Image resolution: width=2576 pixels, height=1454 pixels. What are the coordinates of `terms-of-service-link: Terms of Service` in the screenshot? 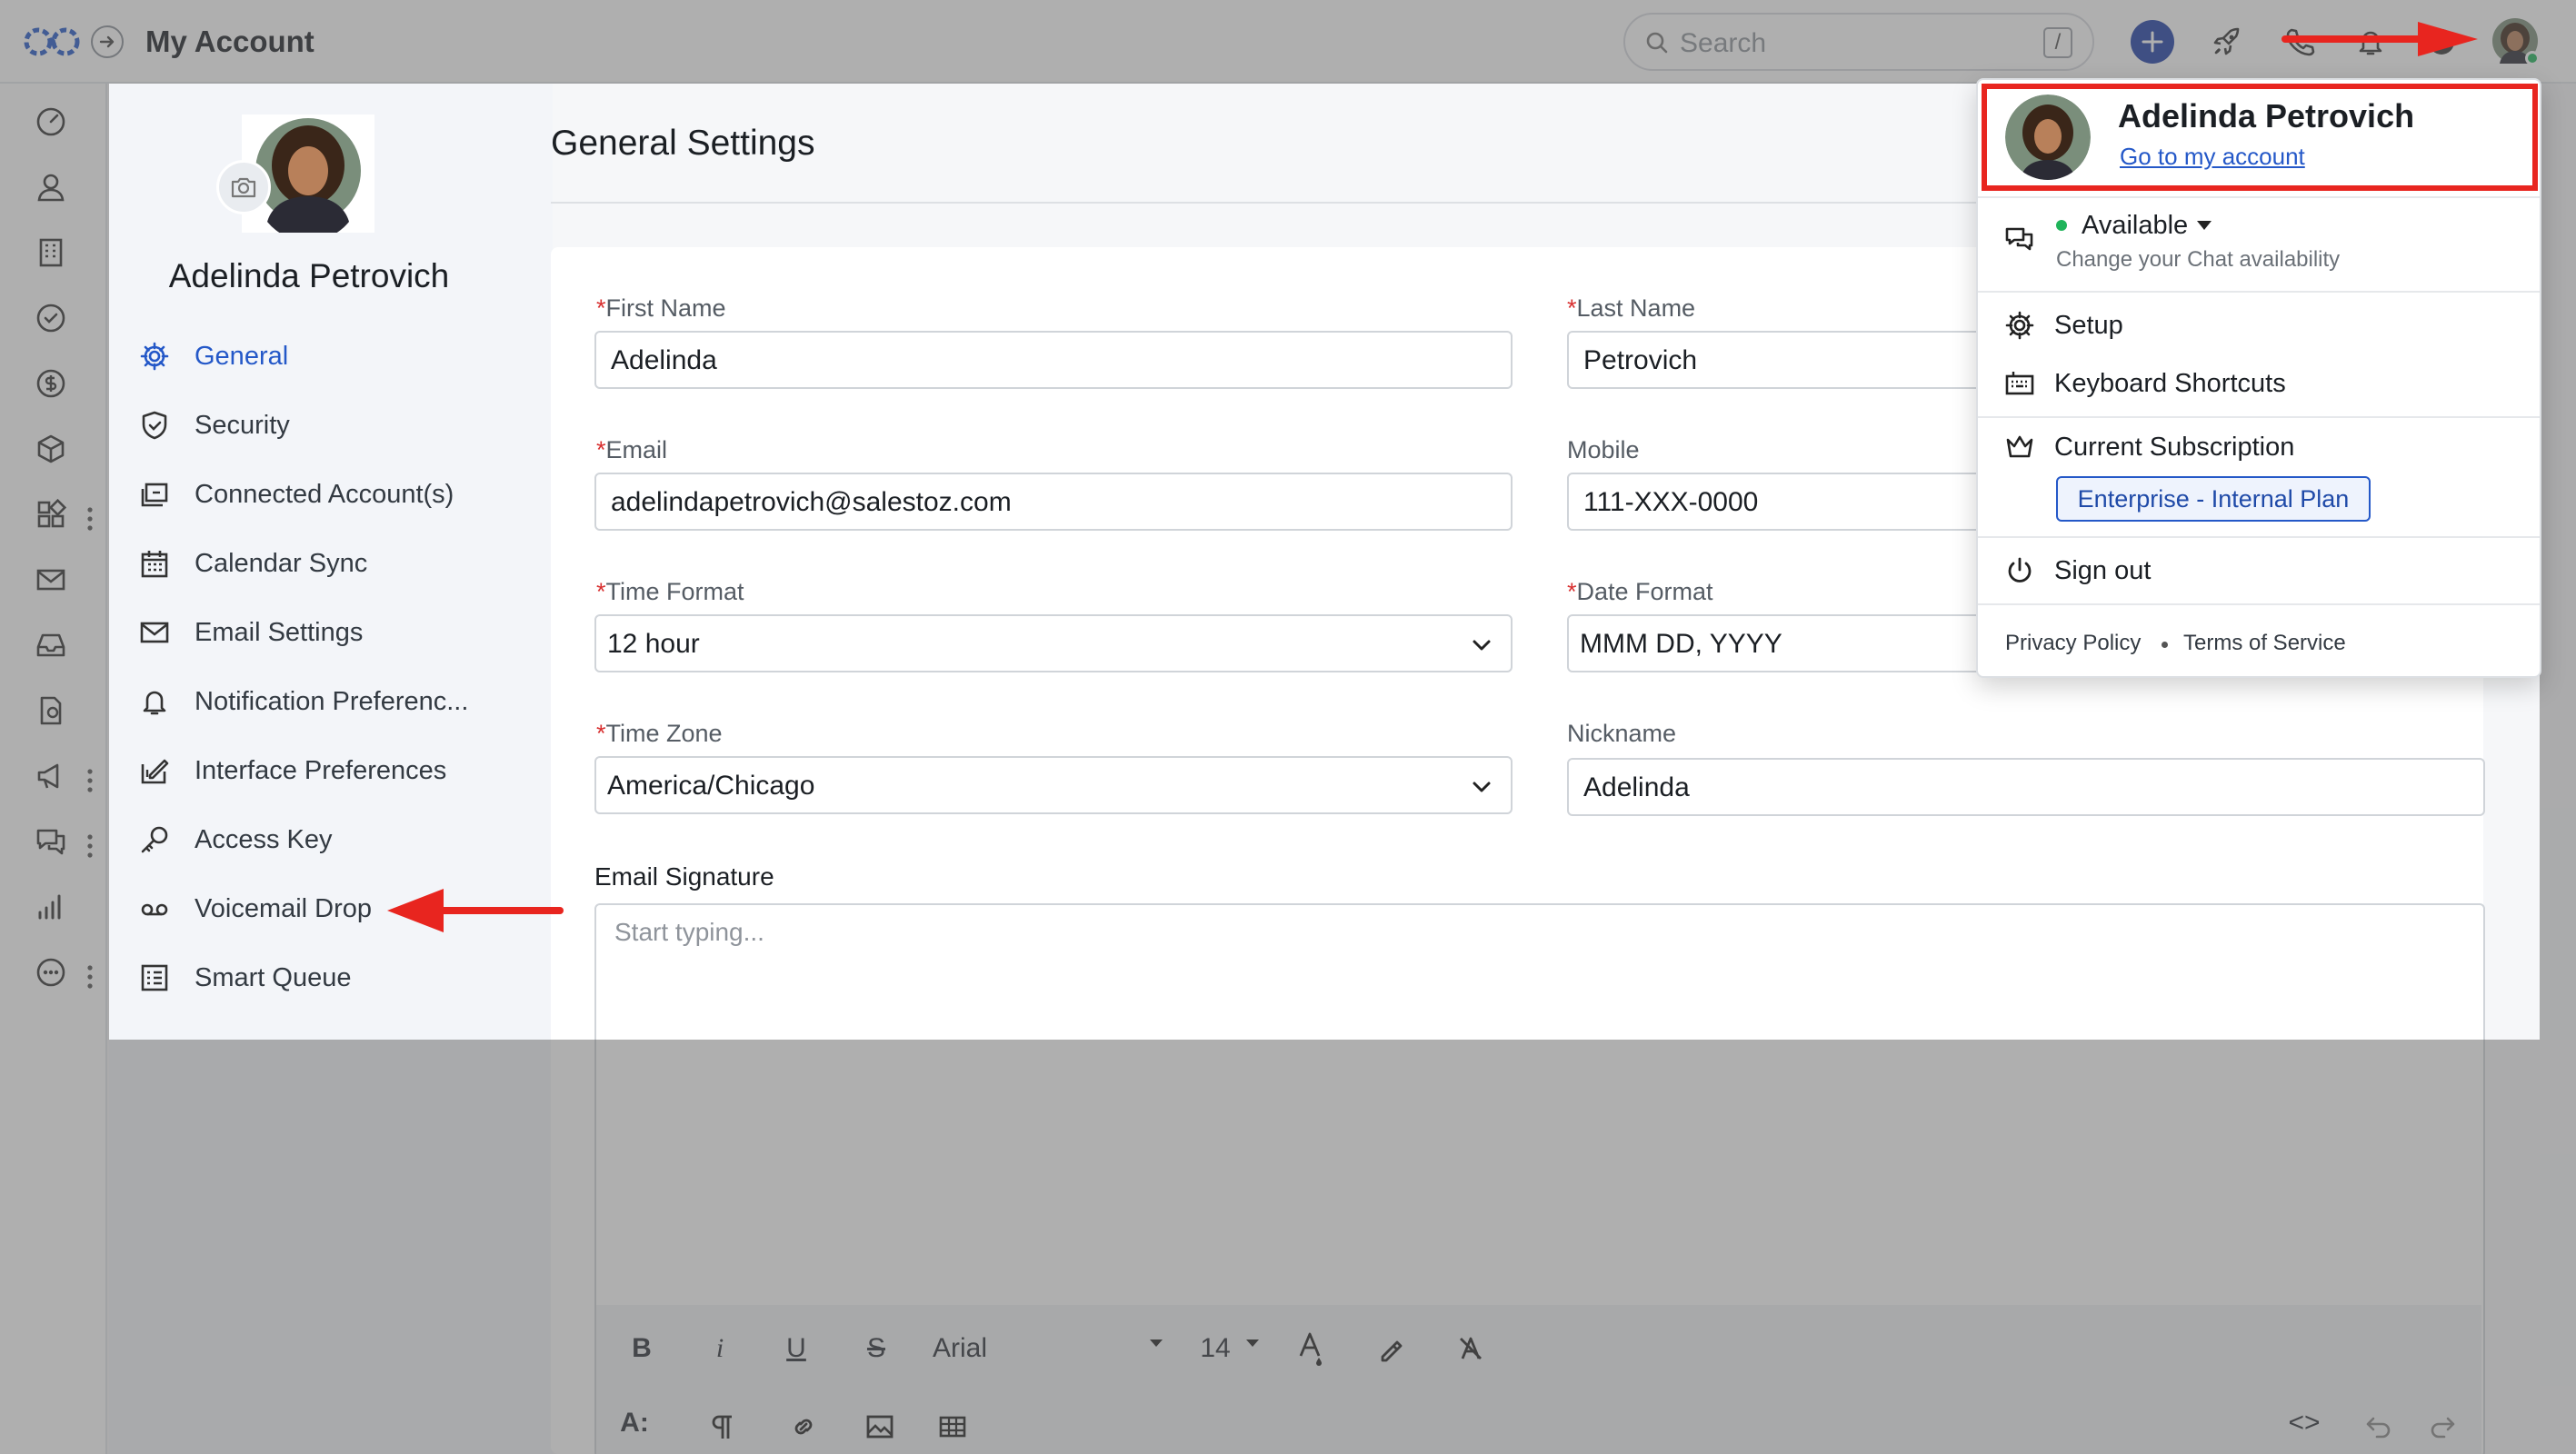 It's located at (2264, 643).